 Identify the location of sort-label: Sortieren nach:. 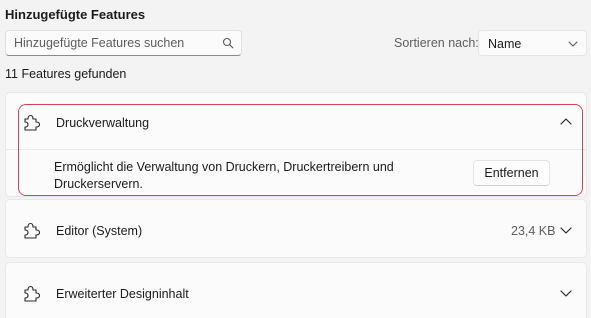
(436, 43).